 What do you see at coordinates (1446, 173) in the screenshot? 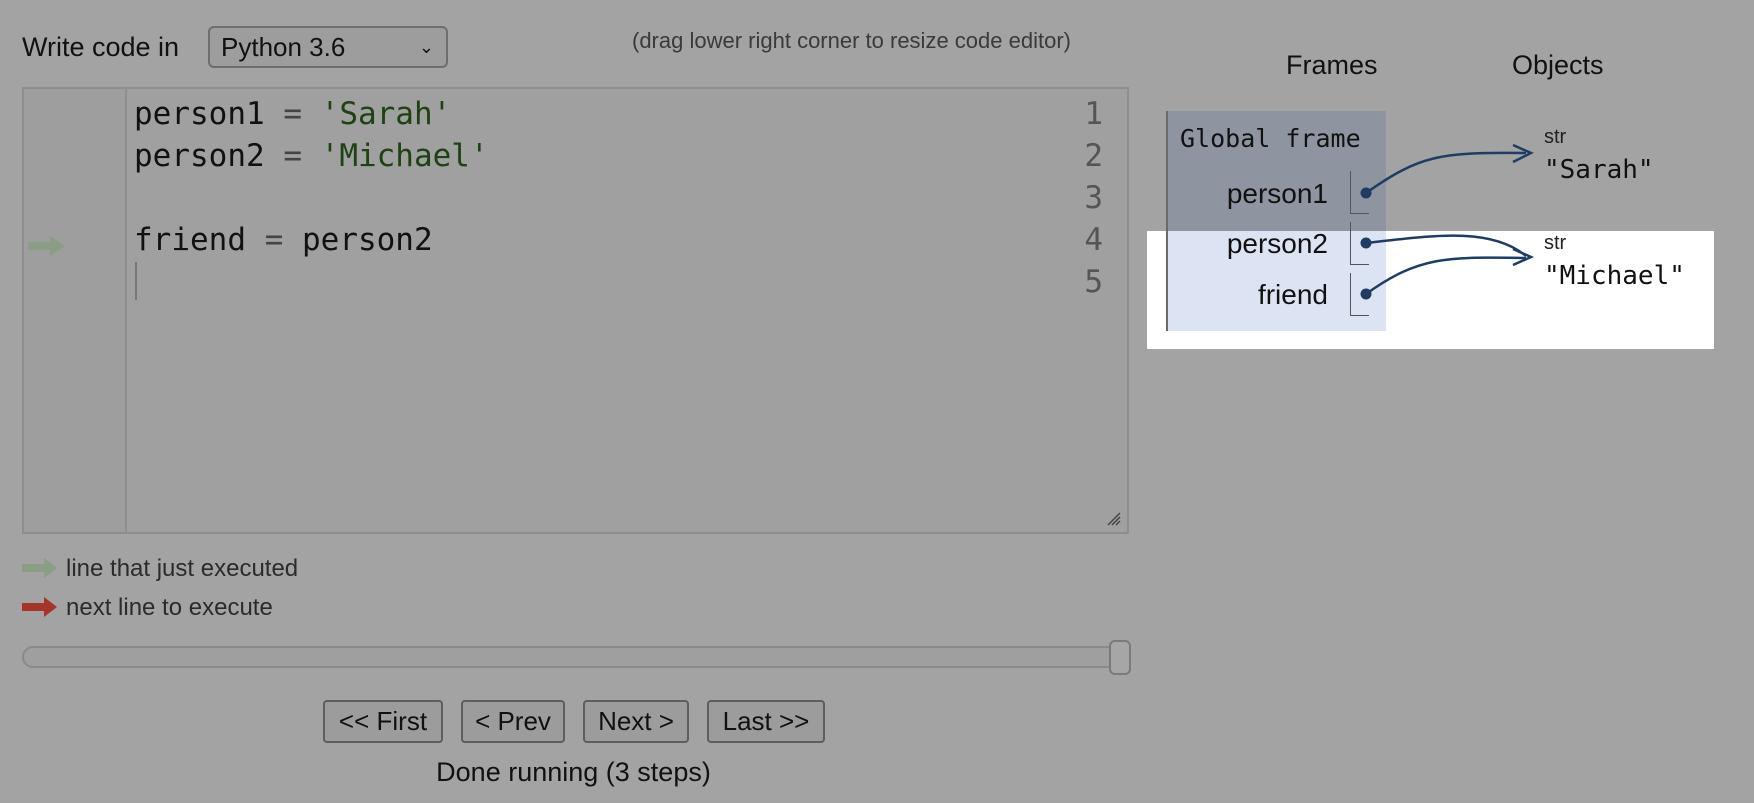
I see `pointer-arrow-person1` at bounding box center [1446, 173].